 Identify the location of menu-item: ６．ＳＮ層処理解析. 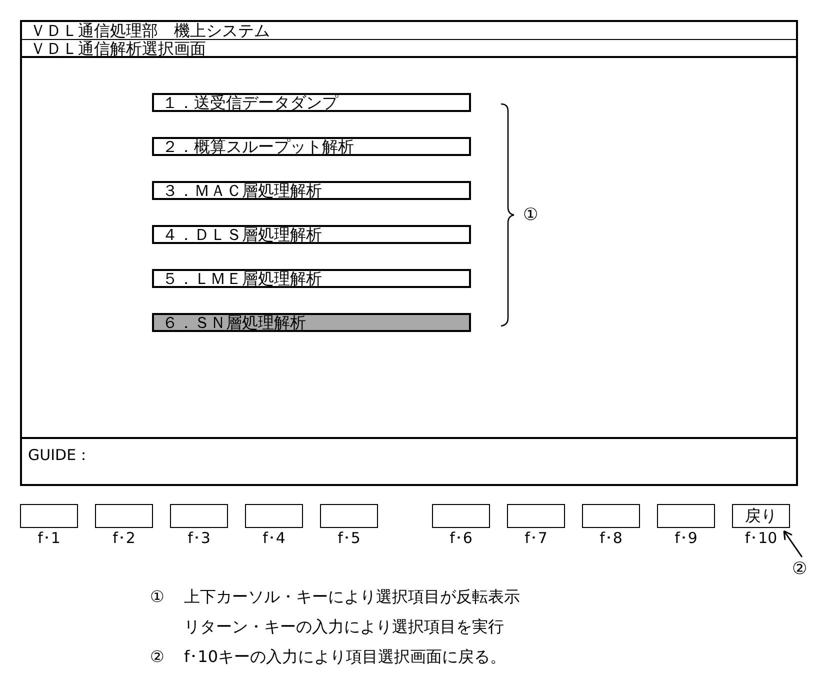
(311, 322).